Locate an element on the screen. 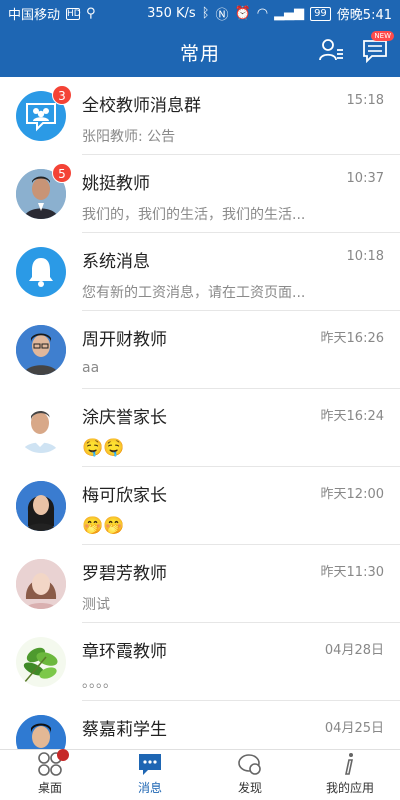  plant-photo is located at coordinates (41, 662).